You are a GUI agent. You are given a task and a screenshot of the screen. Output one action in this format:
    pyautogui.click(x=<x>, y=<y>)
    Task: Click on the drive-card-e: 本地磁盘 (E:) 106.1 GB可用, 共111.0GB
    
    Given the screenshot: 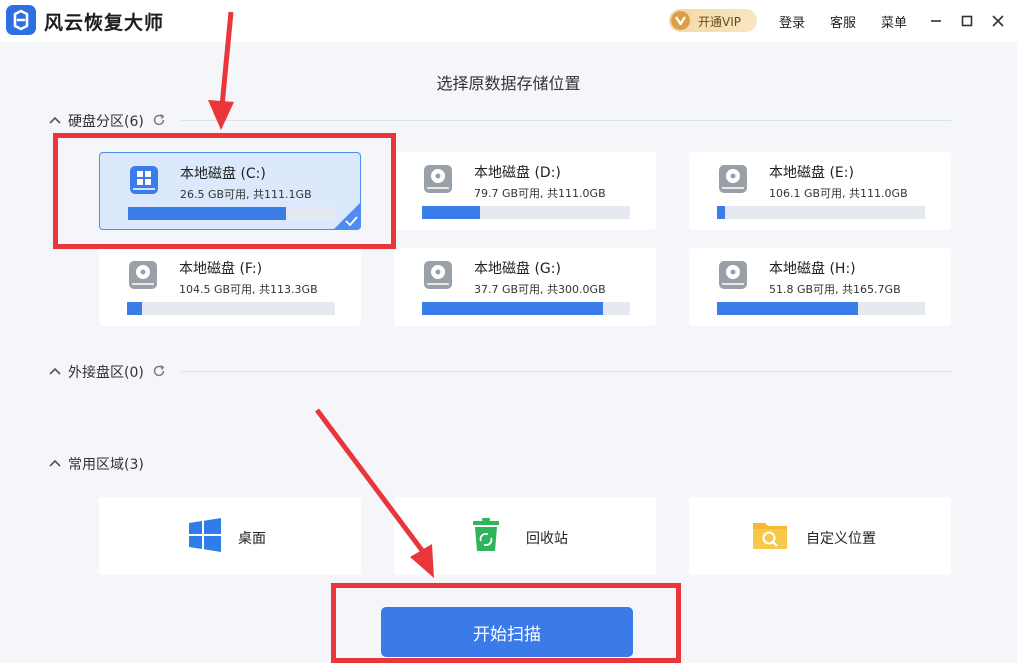 What is the action you would take?
    pyautogui.click(x=820, y=191)
    